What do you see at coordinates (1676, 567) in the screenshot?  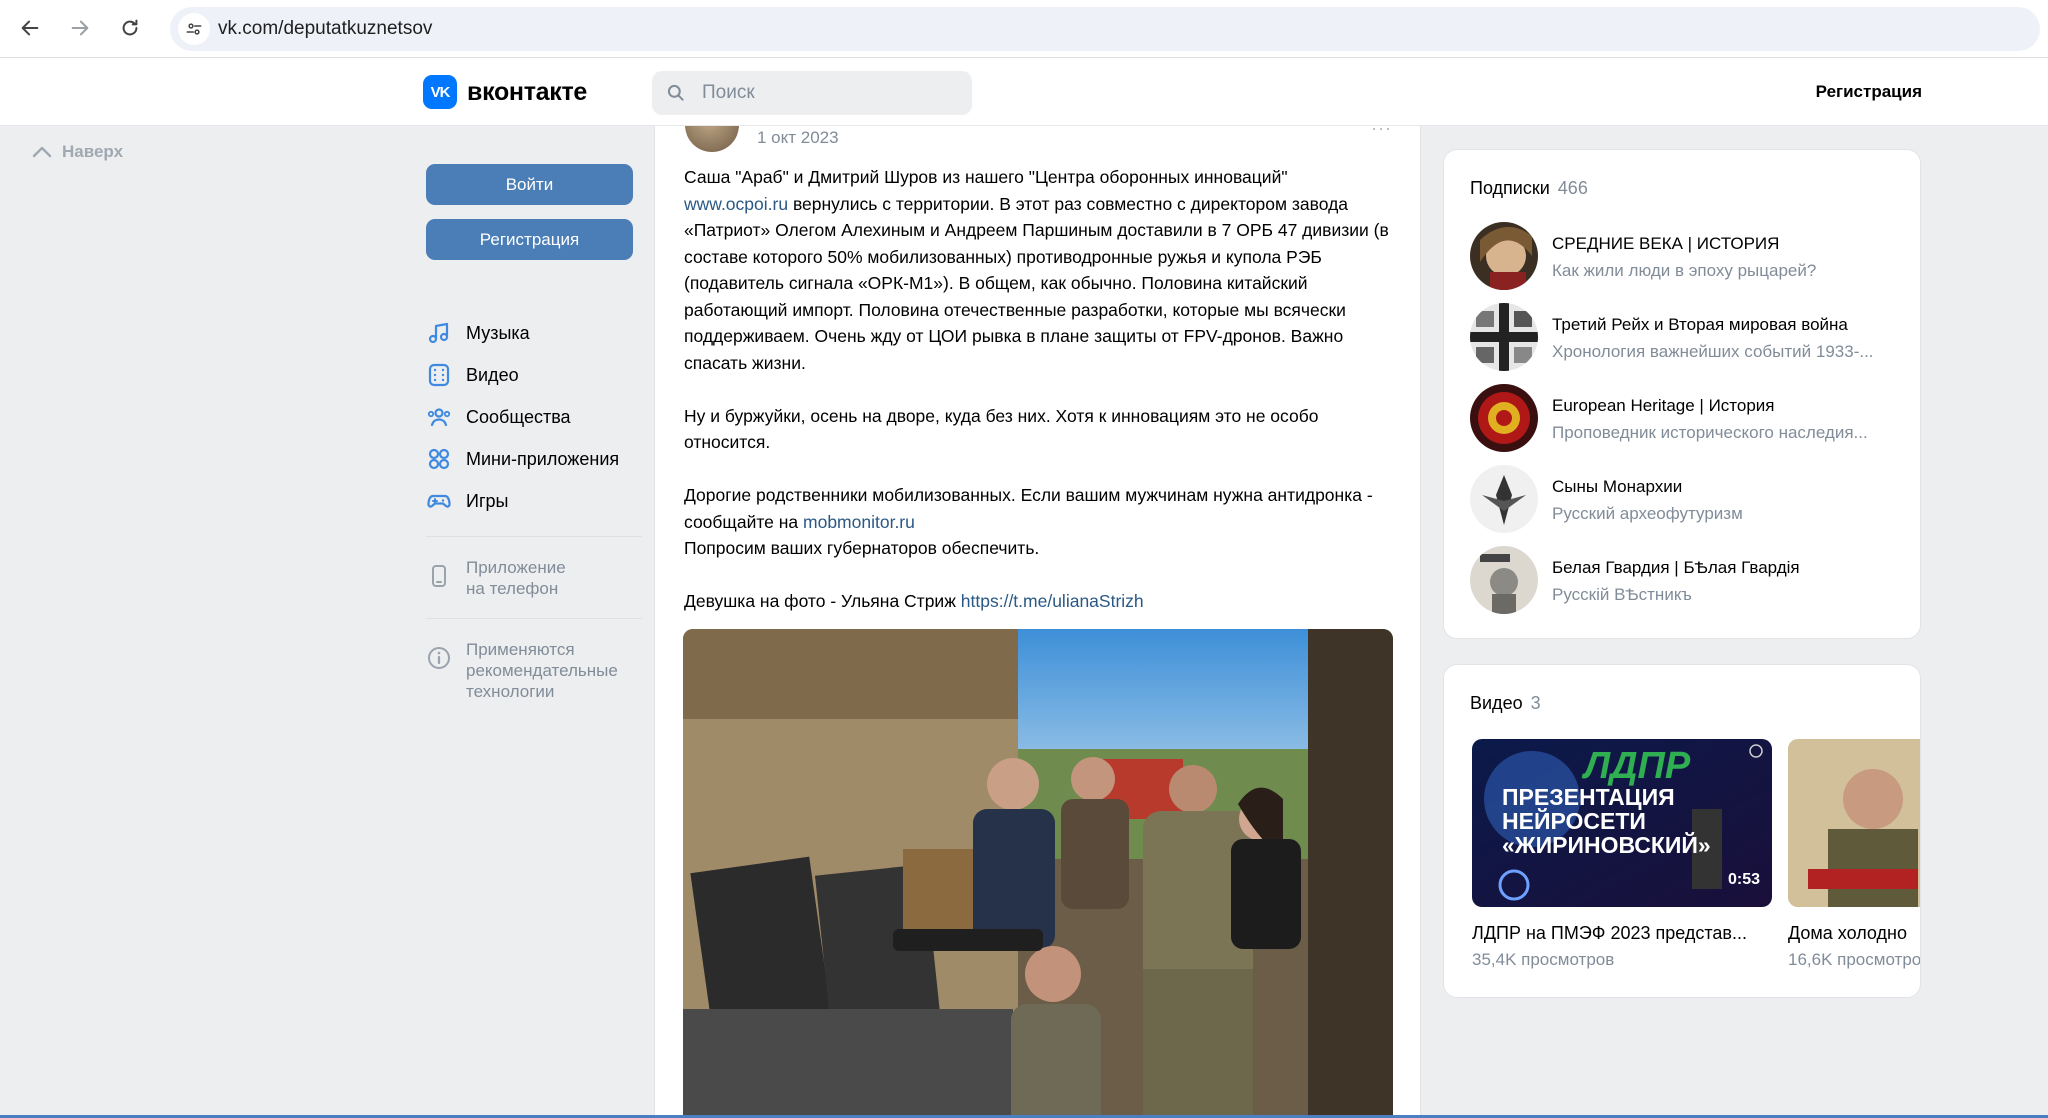 I see `subscription-name: Белая Гвардия | БѢлая Гвардія` at bounding box center [1676, 567].